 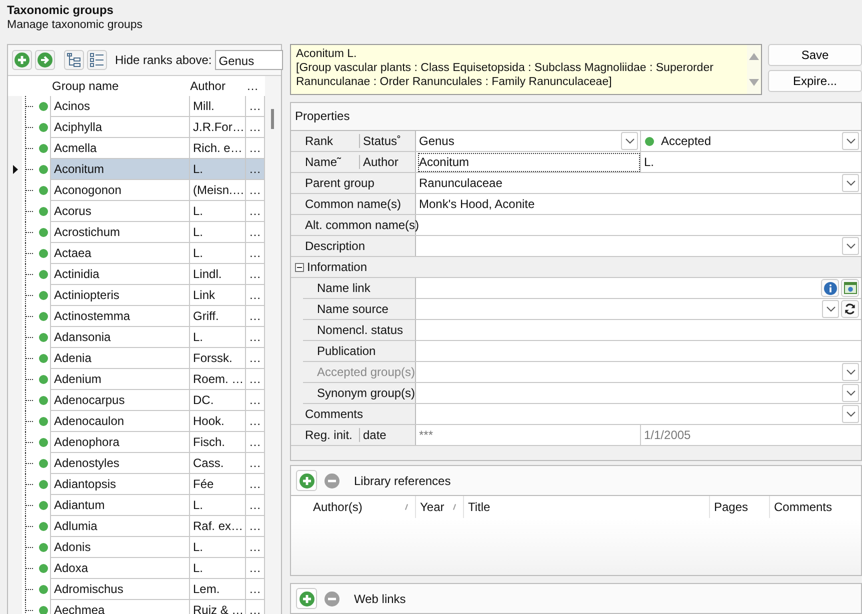 I want to click on field-label: Name link, so click(x=343, y=288).